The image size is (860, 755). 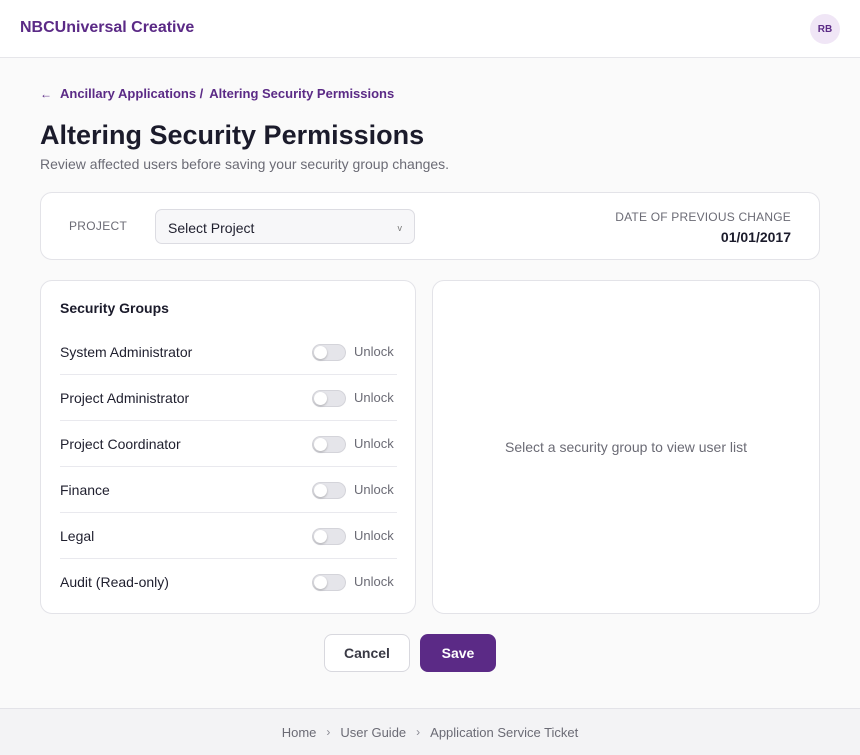 What do you see at coordinates (120, 443) in the screenshot?
I see `security-group-name: Project Coordinator` at bounding box center [120, 443].